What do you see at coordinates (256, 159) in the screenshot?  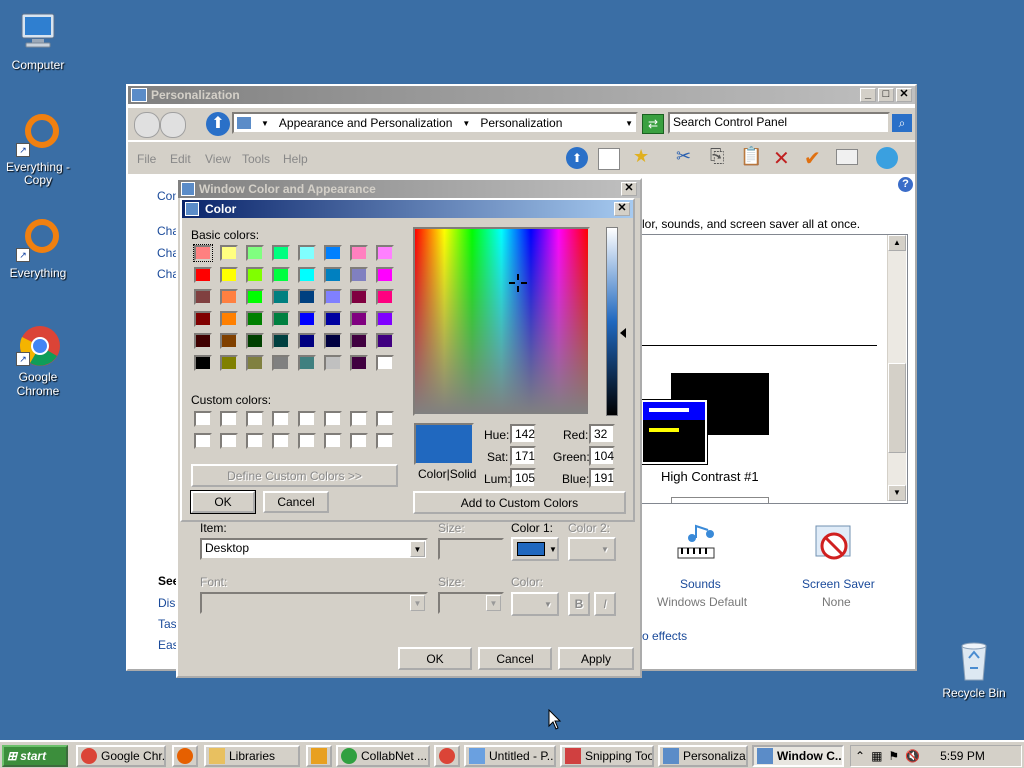 I see `menu-tools: Tools` at bounding box center [256, 159].